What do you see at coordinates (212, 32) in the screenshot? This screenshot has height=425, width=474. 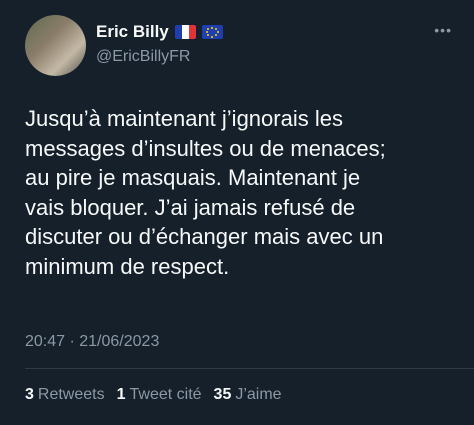 I see `eu-flag-icon` at bounding box center [212, 32].